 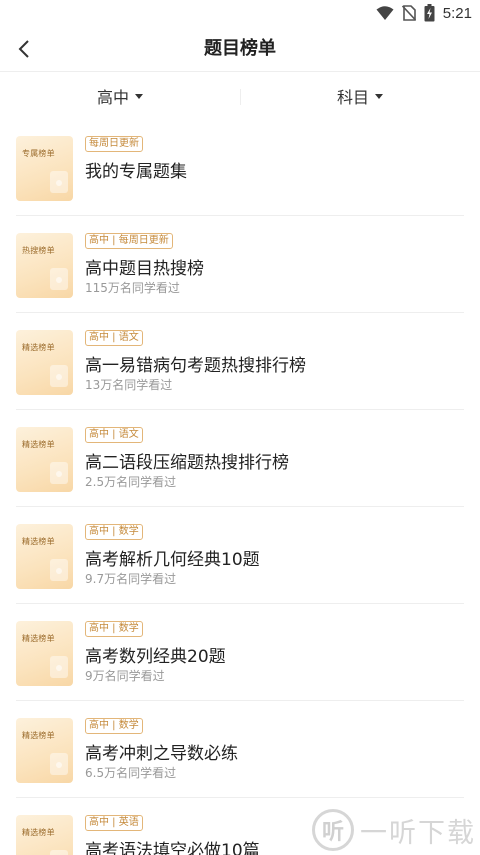 I want to click on list-views: 6.5万名同学看过, so click(x=131, y=773).